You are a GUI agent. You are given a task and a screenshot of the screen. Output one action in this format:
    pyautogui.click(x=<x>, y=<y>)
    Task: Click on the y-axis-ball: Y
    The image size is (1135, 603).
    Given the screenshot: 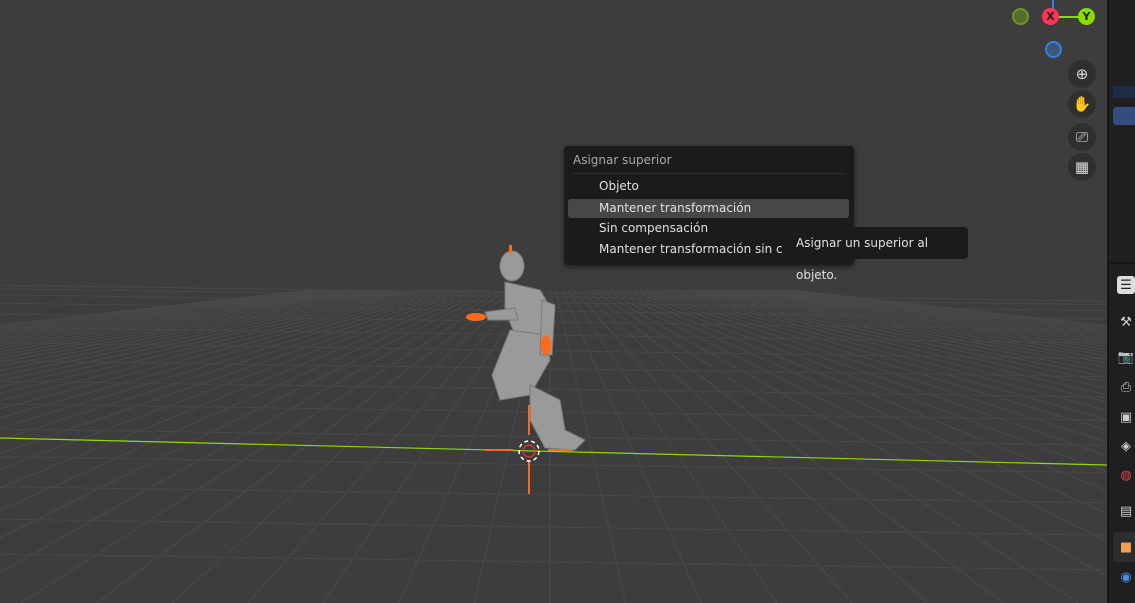 What is the action you would take?
    pyautogui.click(x=1086, y=16)
    